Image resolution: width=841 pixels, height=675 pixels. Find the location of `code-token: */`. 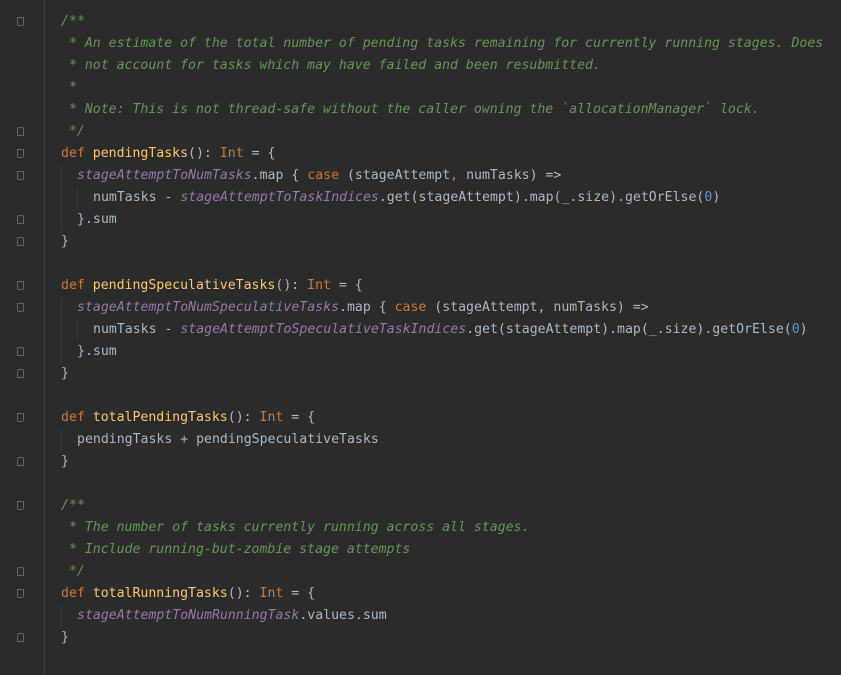

code-token: */ is located at coordinates (73, 131).